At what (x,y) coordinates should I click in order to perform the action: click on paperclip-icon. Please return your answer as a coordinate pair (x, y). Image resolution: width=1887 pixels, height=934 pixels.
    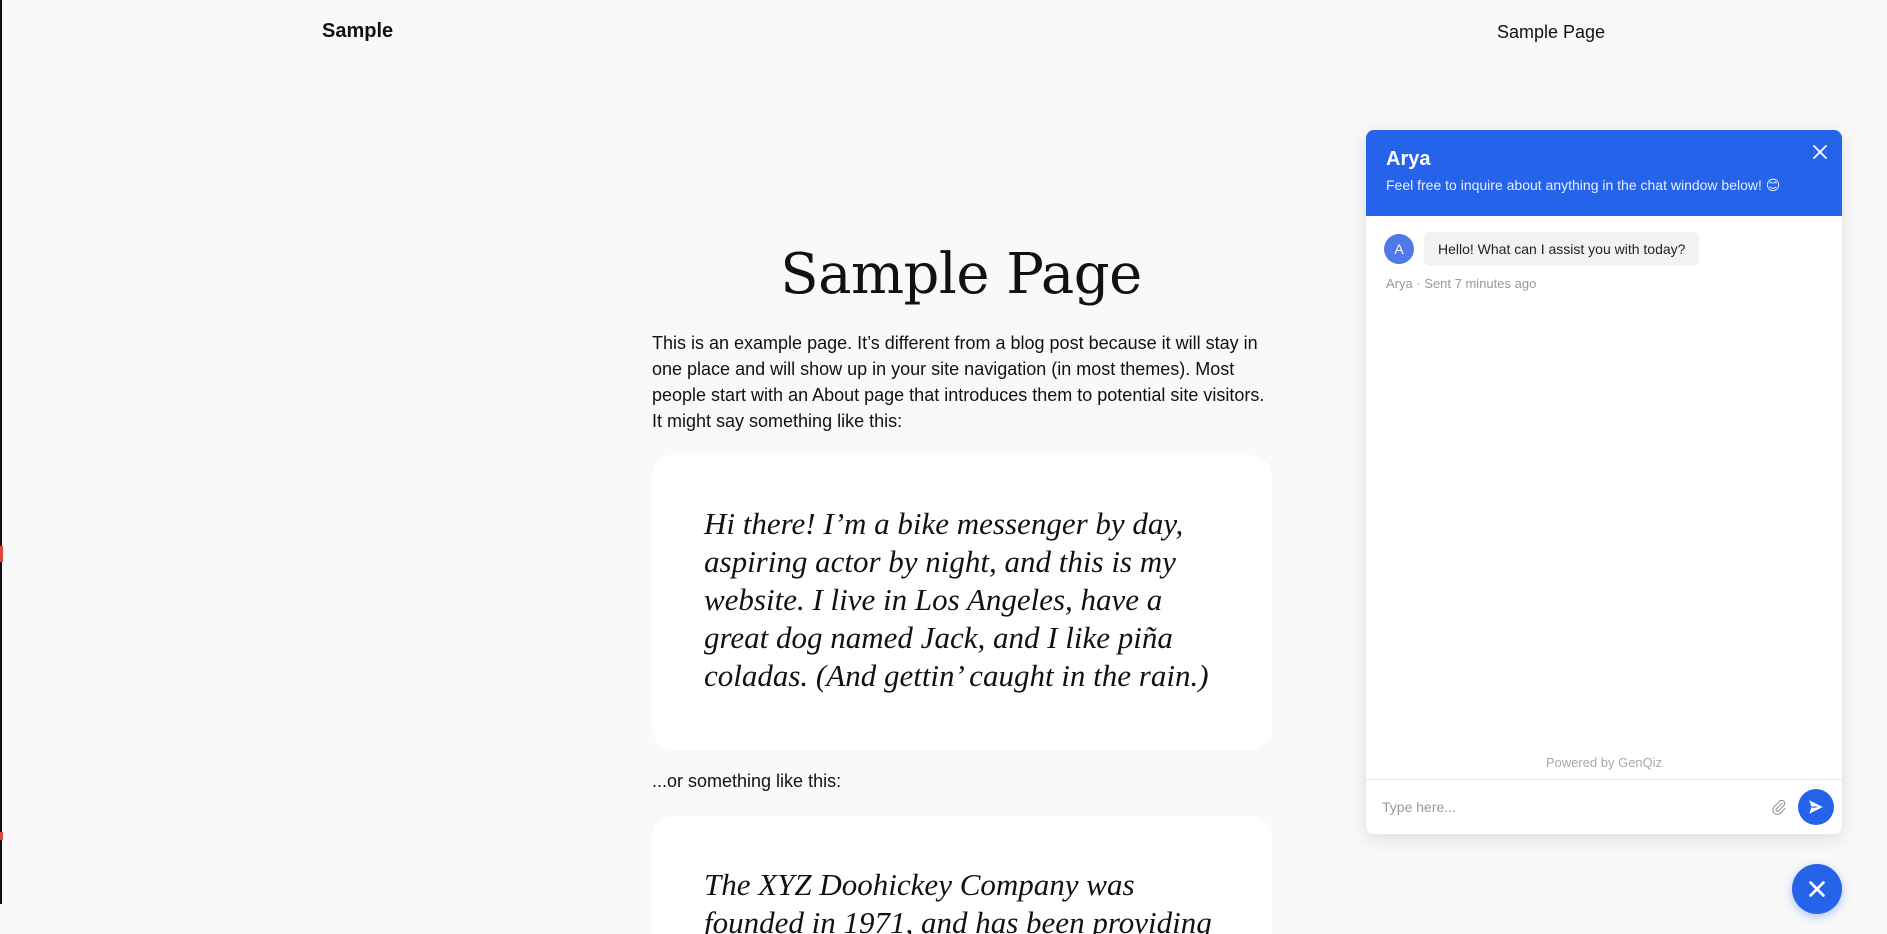
    Looking at the image, I should click on (1779, 807).